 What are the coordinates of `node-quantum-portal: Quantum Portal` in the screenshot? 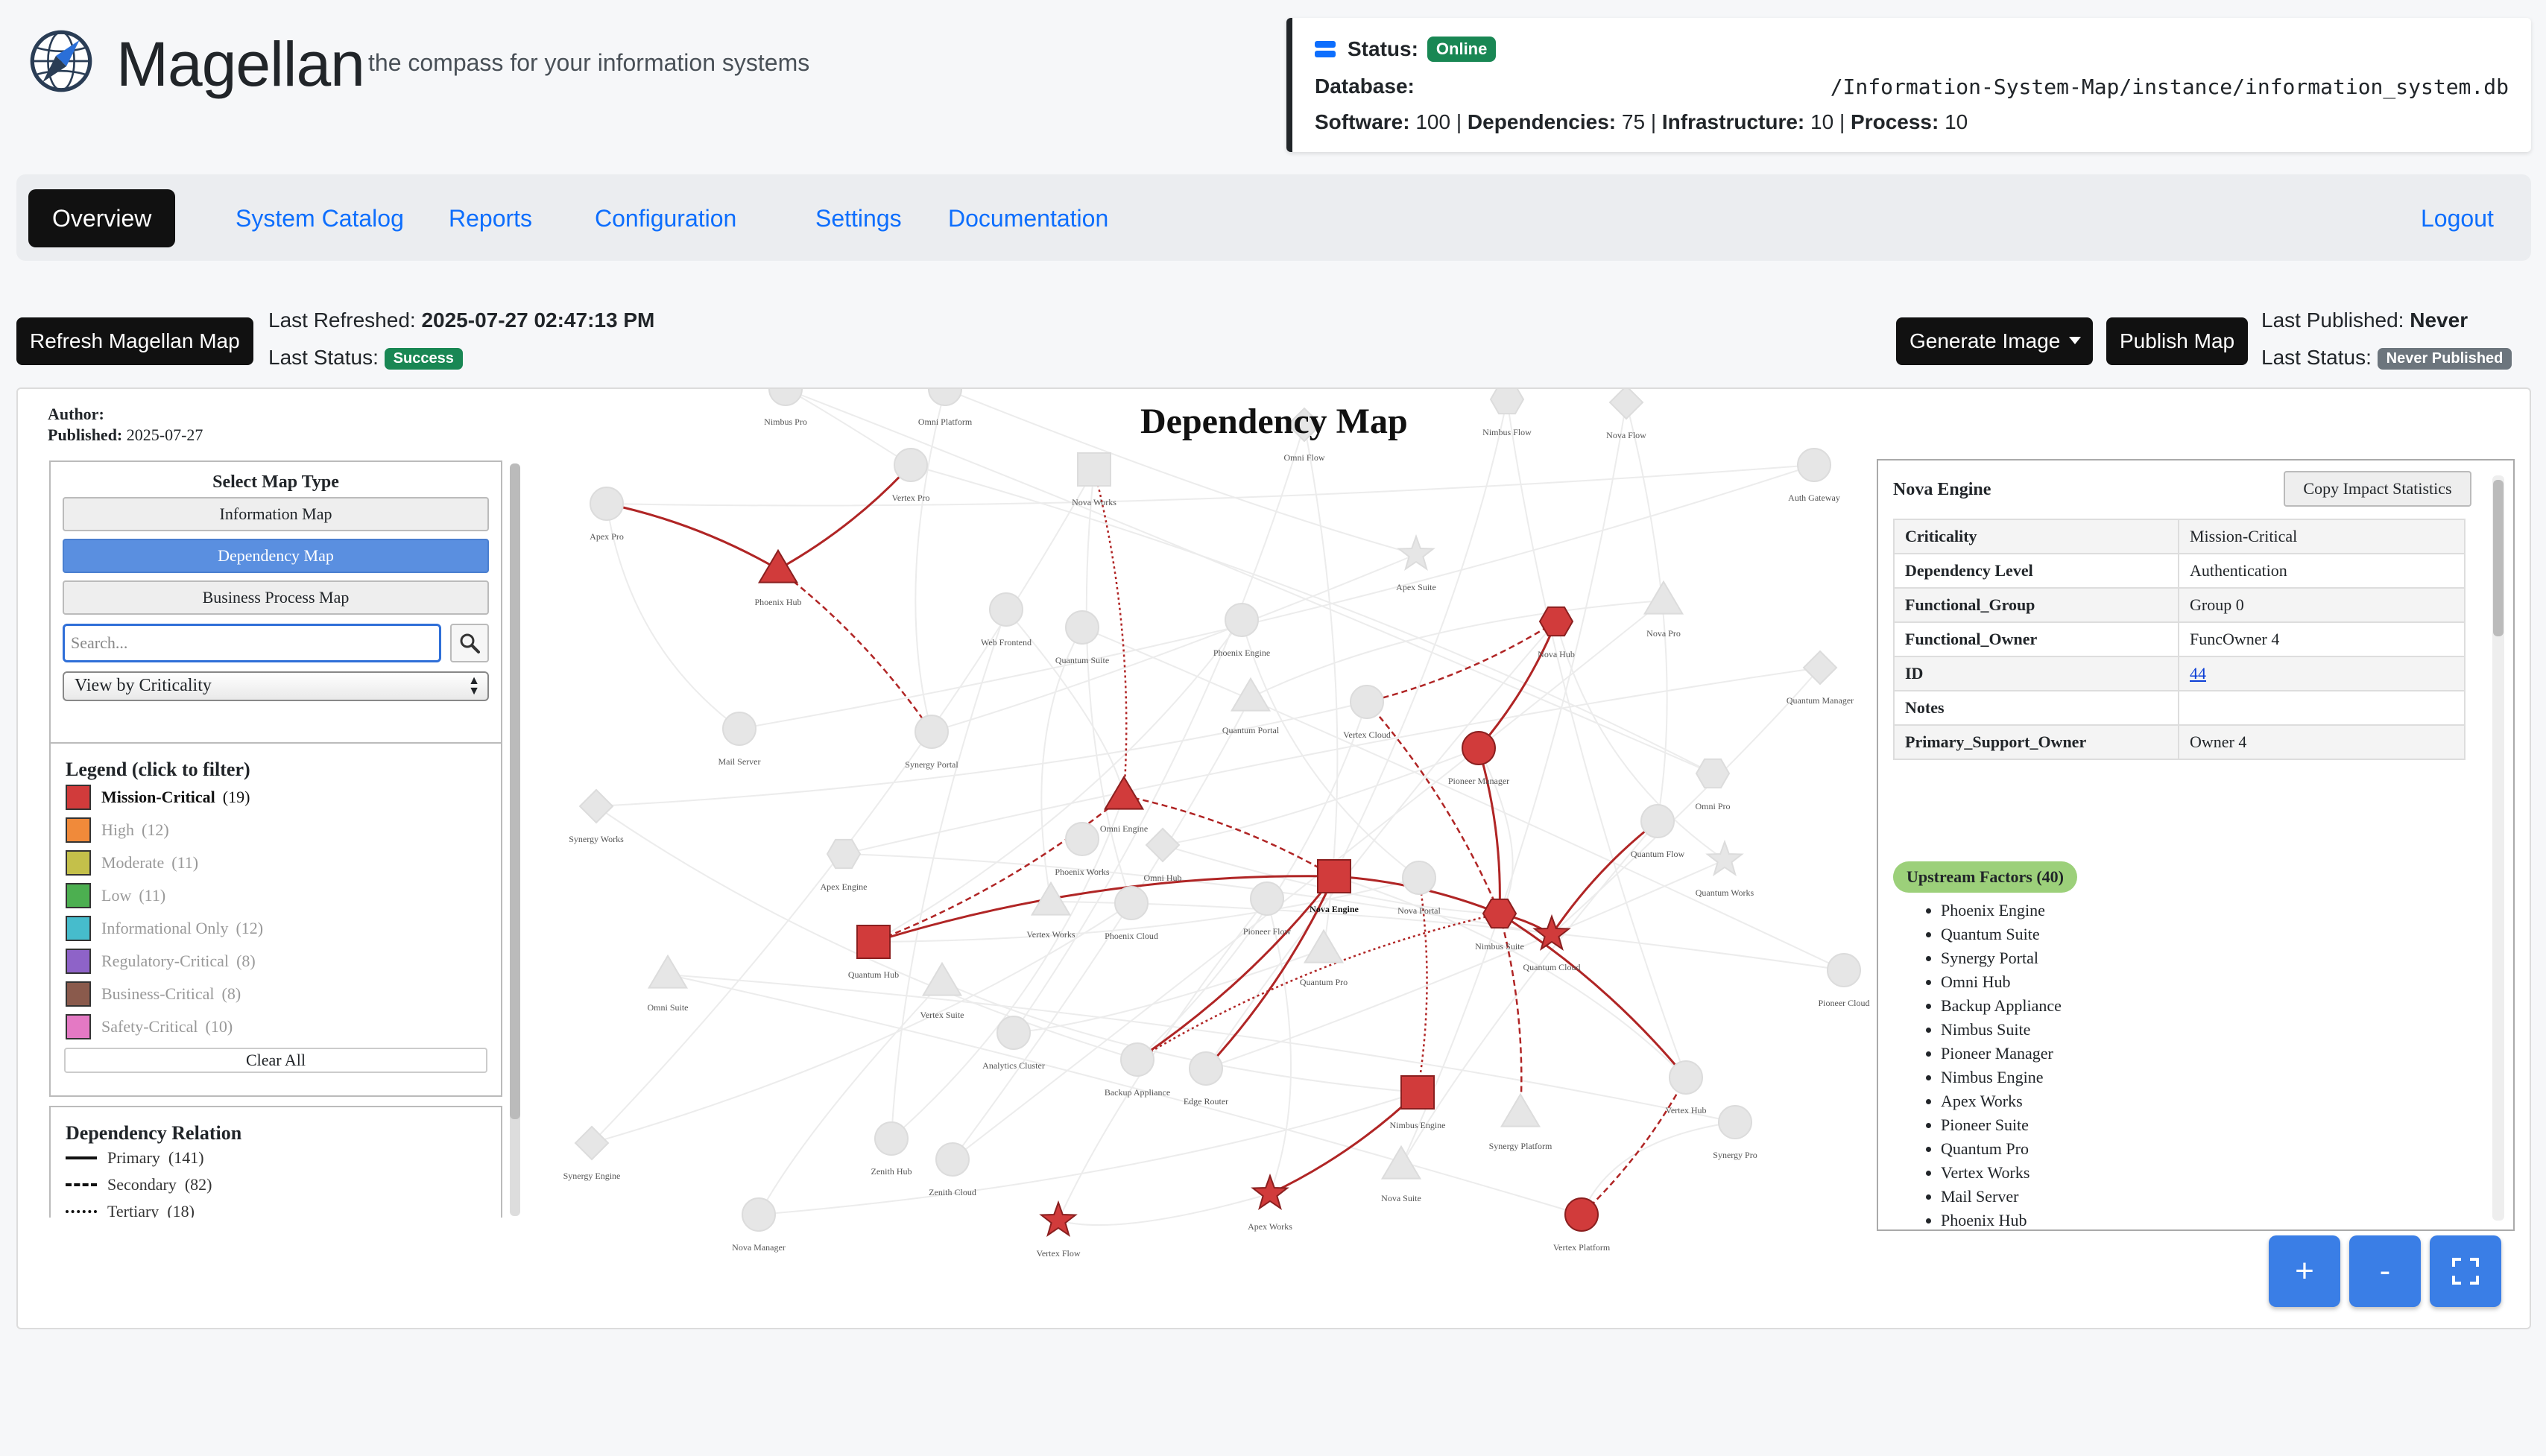 It's located at (1251, 706).